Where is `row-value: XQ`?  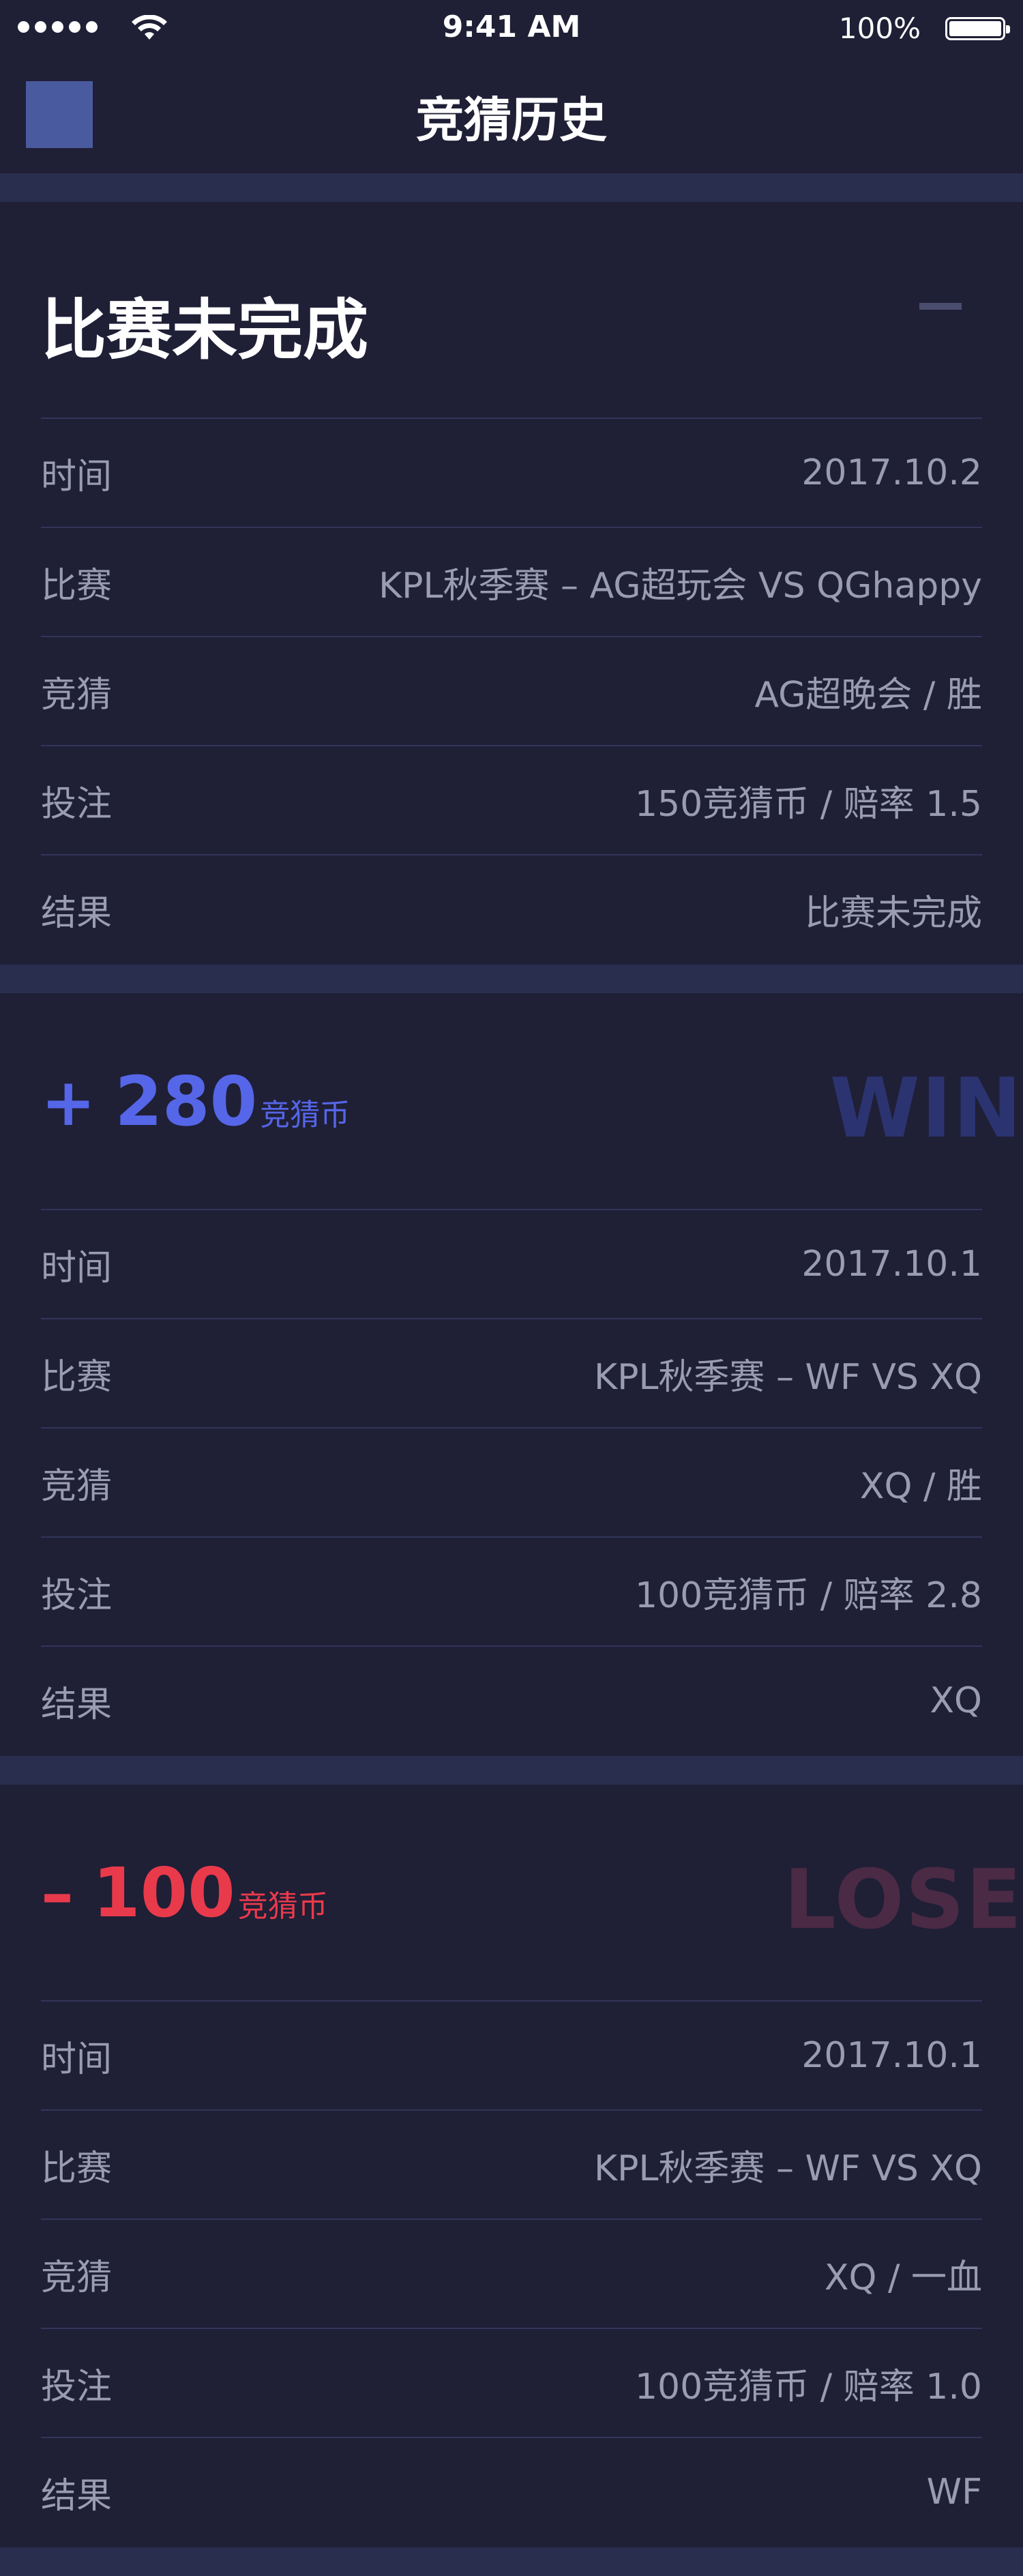
row-value: XQ is located at coordinates (956, 1700).